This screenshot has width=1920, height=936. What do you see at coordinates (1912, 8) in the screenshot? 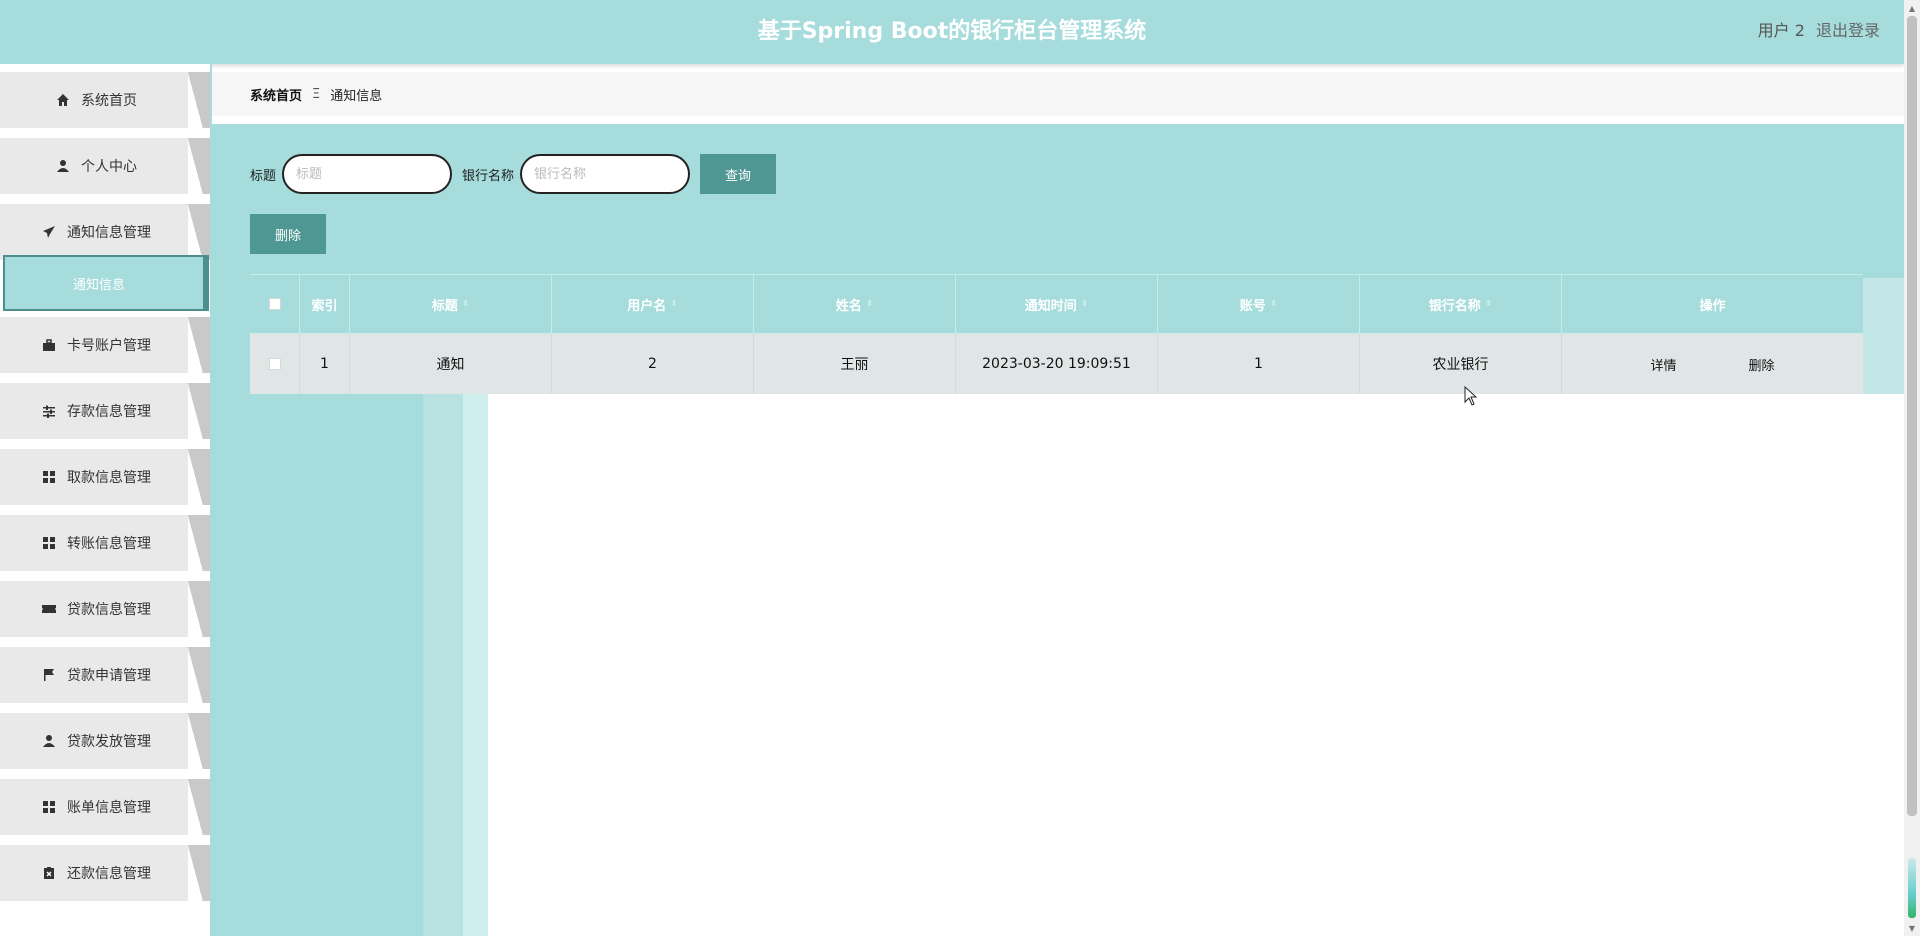
I see `scroll-up-arrow-icon: ▲` at bounding box center [1912, 8].